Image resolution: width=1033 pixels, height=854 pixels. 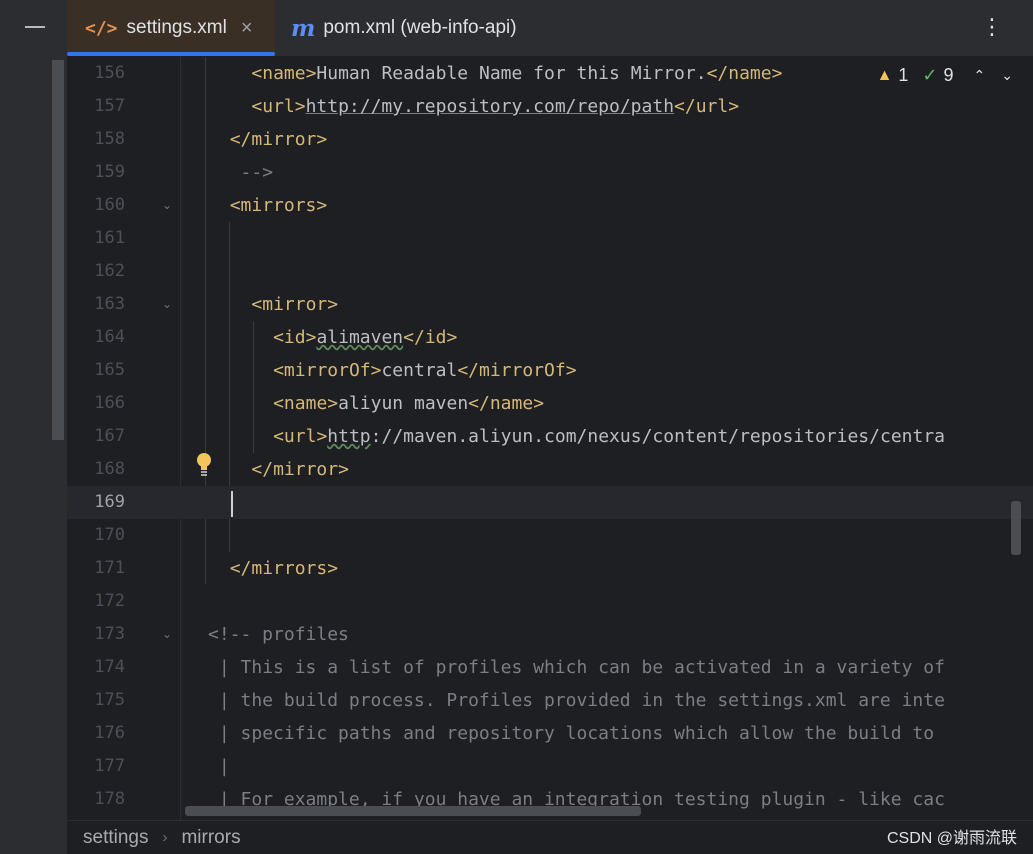 What do you see at coordinates (96, 568) in the screenshot?
I see `line-number: 171` at bounding box center [96, 568].